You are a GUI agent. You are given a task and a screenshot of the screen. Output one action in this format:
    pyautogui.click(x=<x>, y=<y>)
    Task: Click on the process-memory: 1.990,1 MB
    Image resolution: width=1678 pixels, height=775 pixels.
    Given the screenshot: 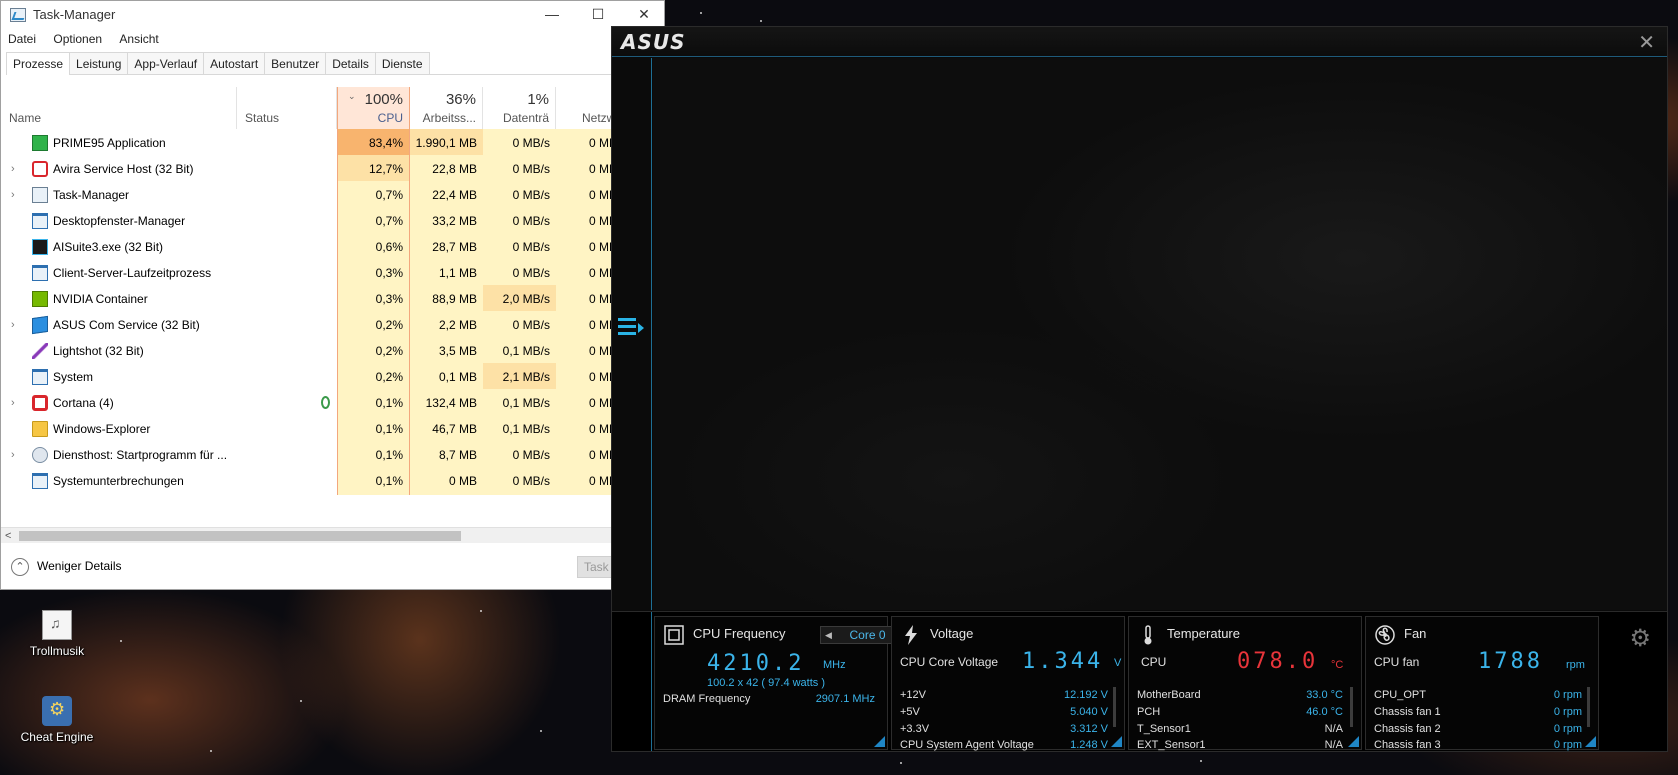 What is the action you would take?
    pyautogui.click(x=446, y=143)
    